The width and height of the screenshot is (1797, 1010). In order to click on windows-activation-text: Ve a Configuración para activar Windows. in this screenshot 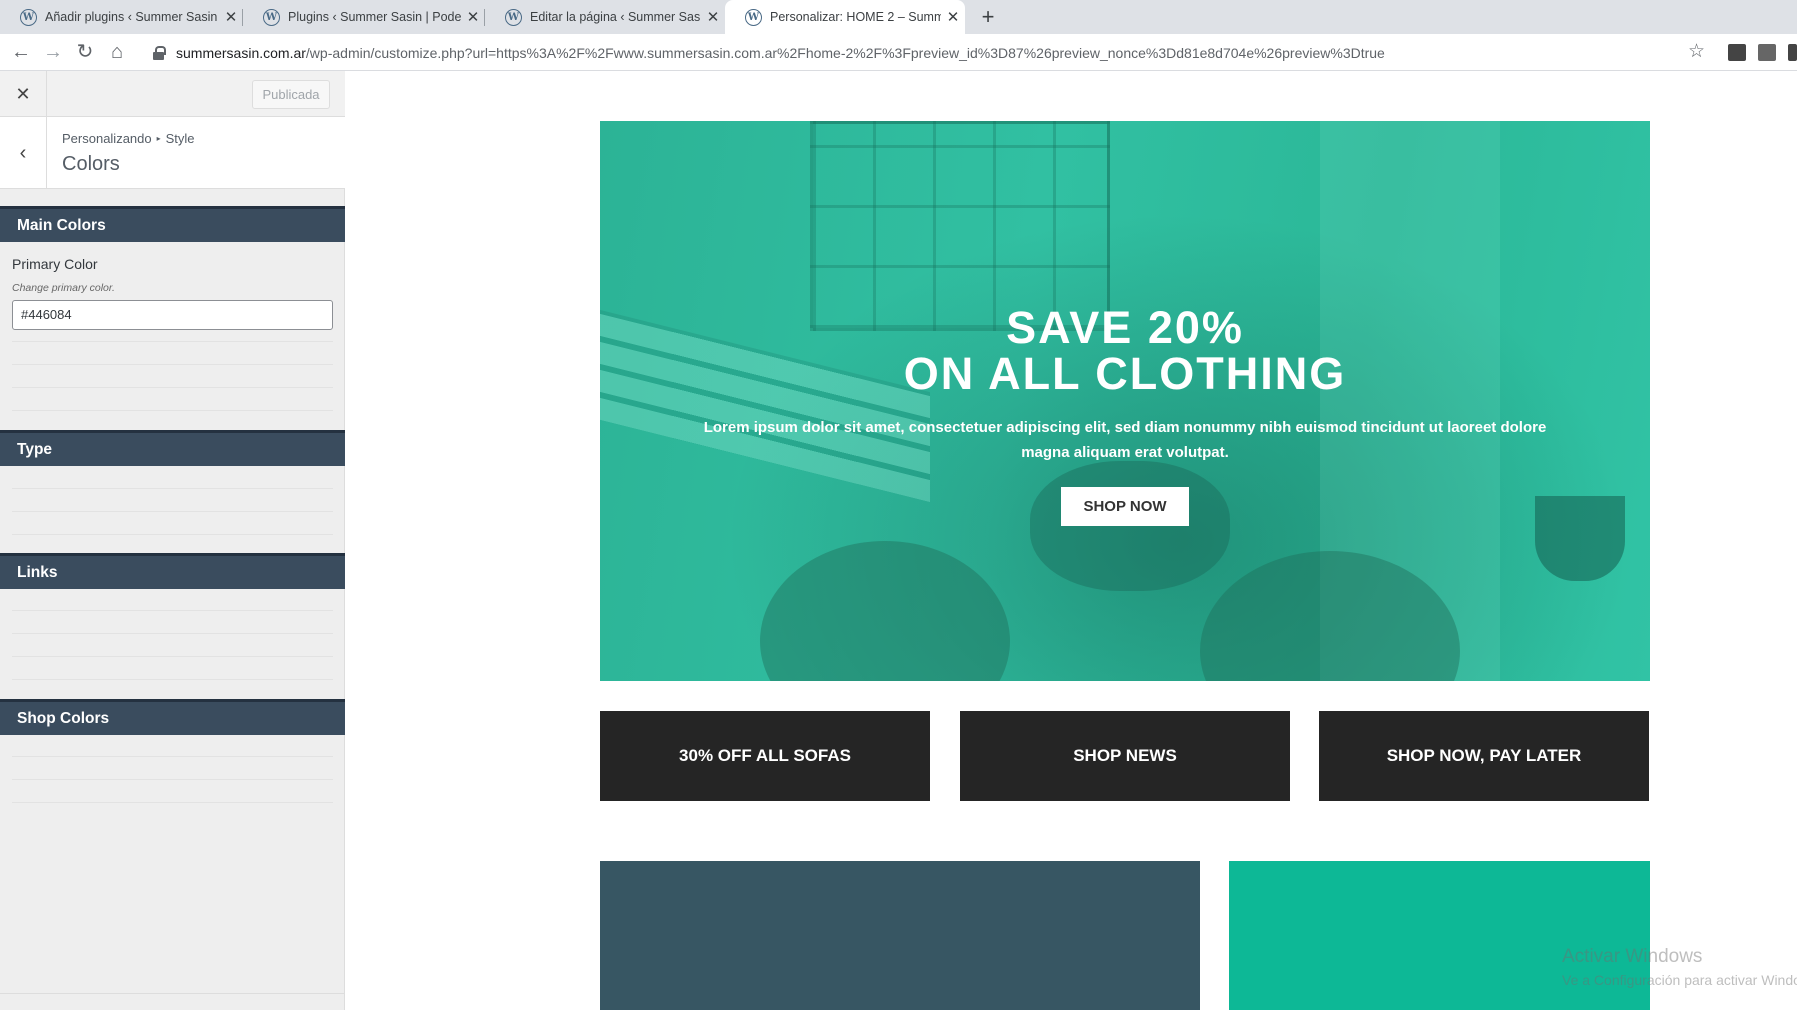, I will do `click(1679, 980)`.